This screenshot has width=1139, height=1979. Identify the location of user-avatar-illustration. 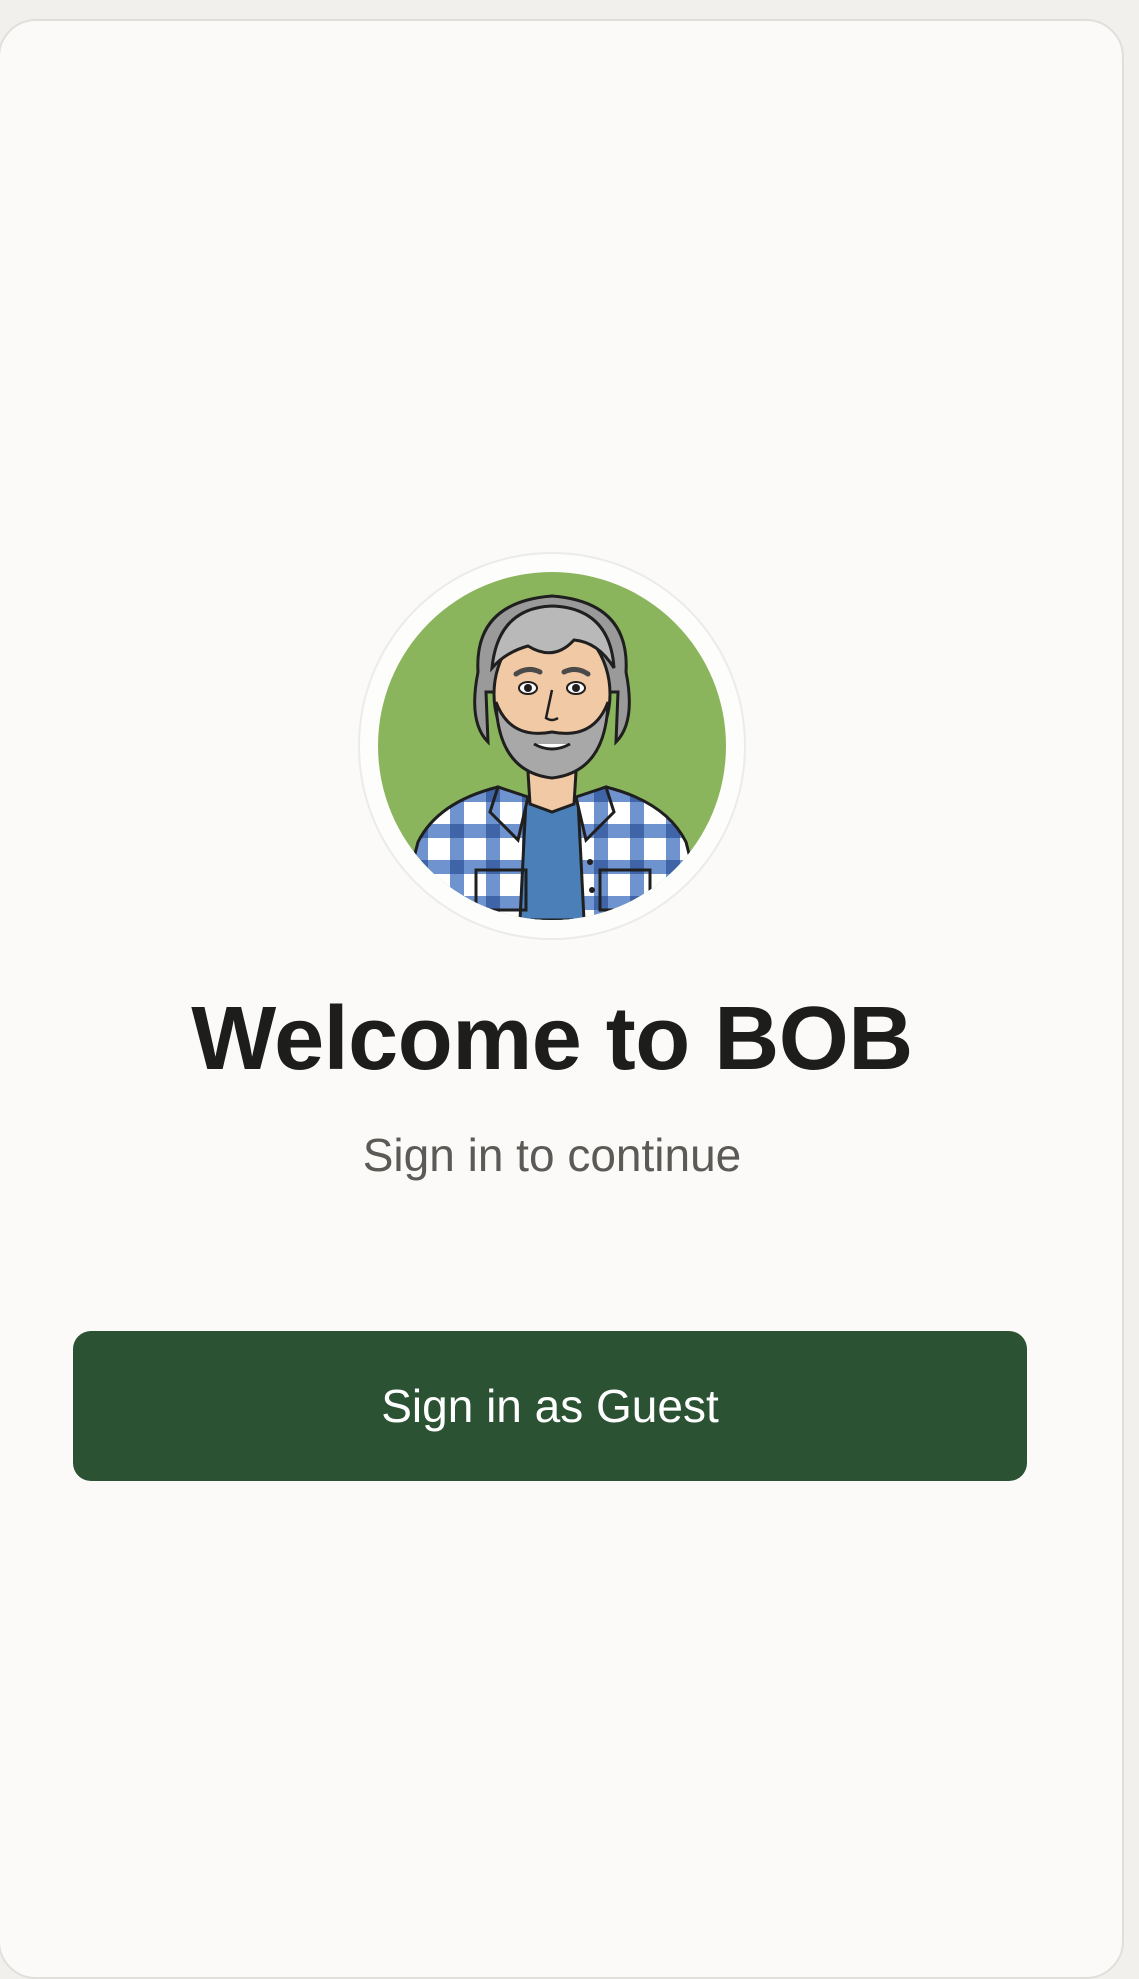
(552, 746).